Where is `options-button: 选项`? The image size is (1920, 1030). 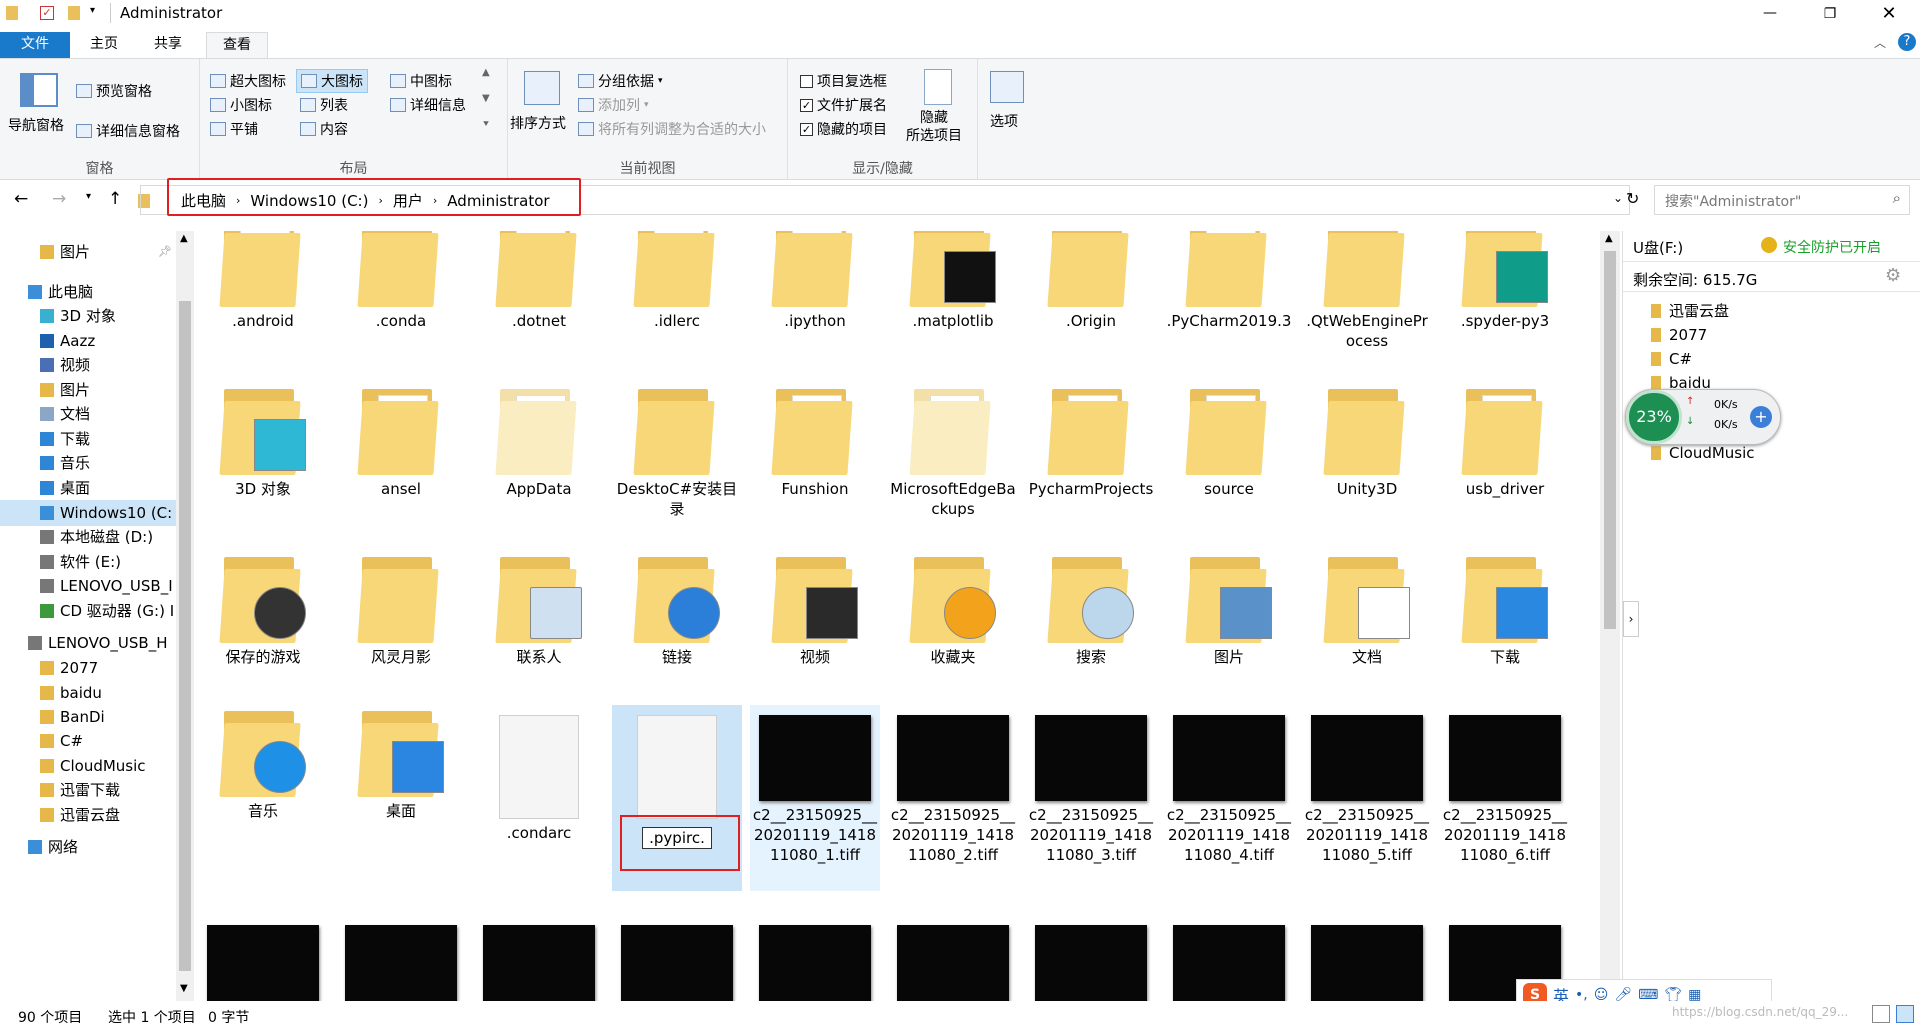
options-button: 选项 is located at coordinates (1004, 121).